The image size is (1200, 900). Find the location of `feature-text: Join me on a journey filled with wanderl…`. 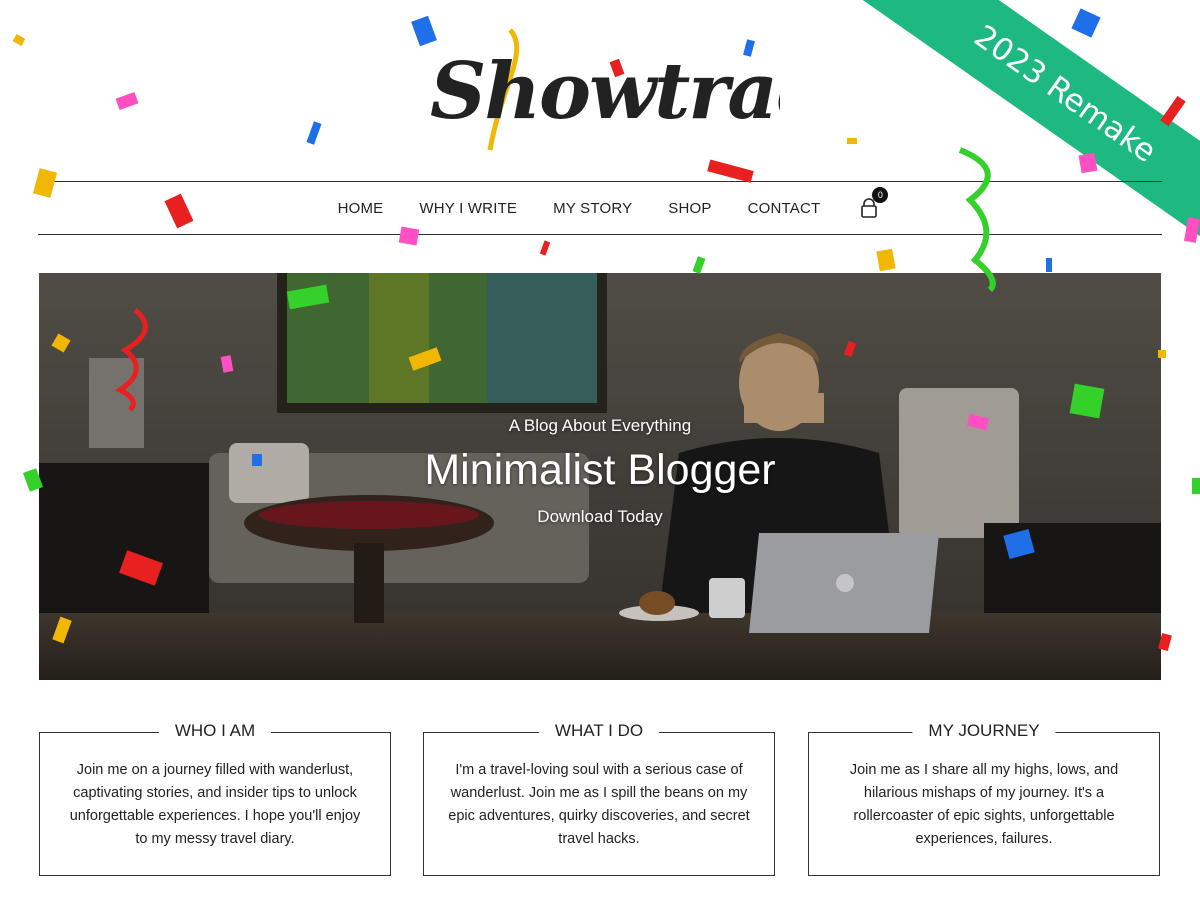

feature-text: Join me on a journey filled with wanderl… is located at coordinates (215, 804).